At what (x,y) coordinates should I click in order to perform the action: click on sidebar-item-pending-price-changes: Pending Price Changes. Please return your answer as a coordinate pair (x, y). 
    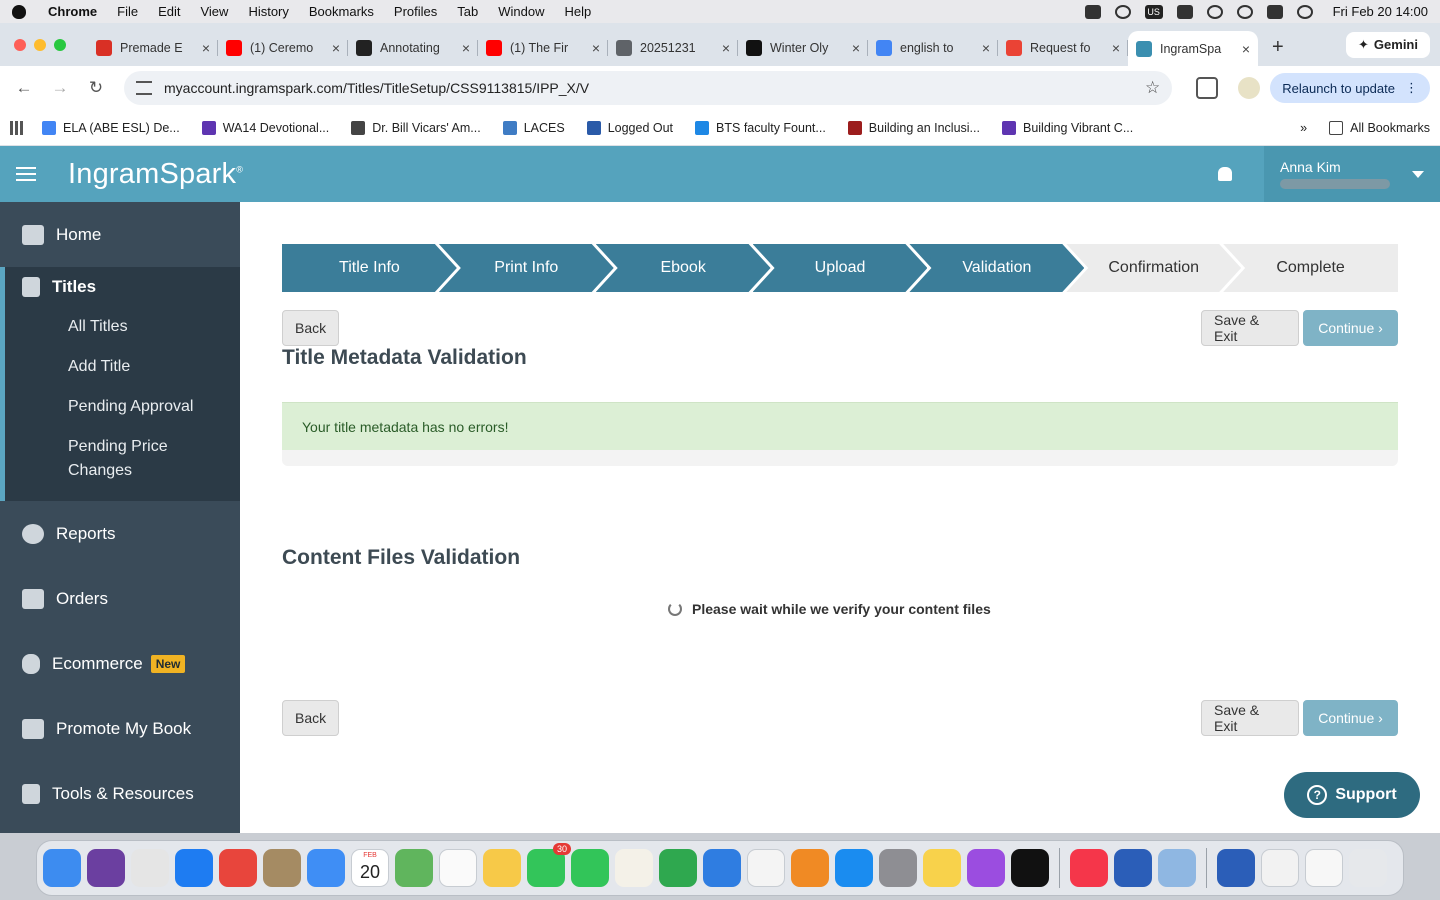
    Looking at the image, I should click on (105, 459).